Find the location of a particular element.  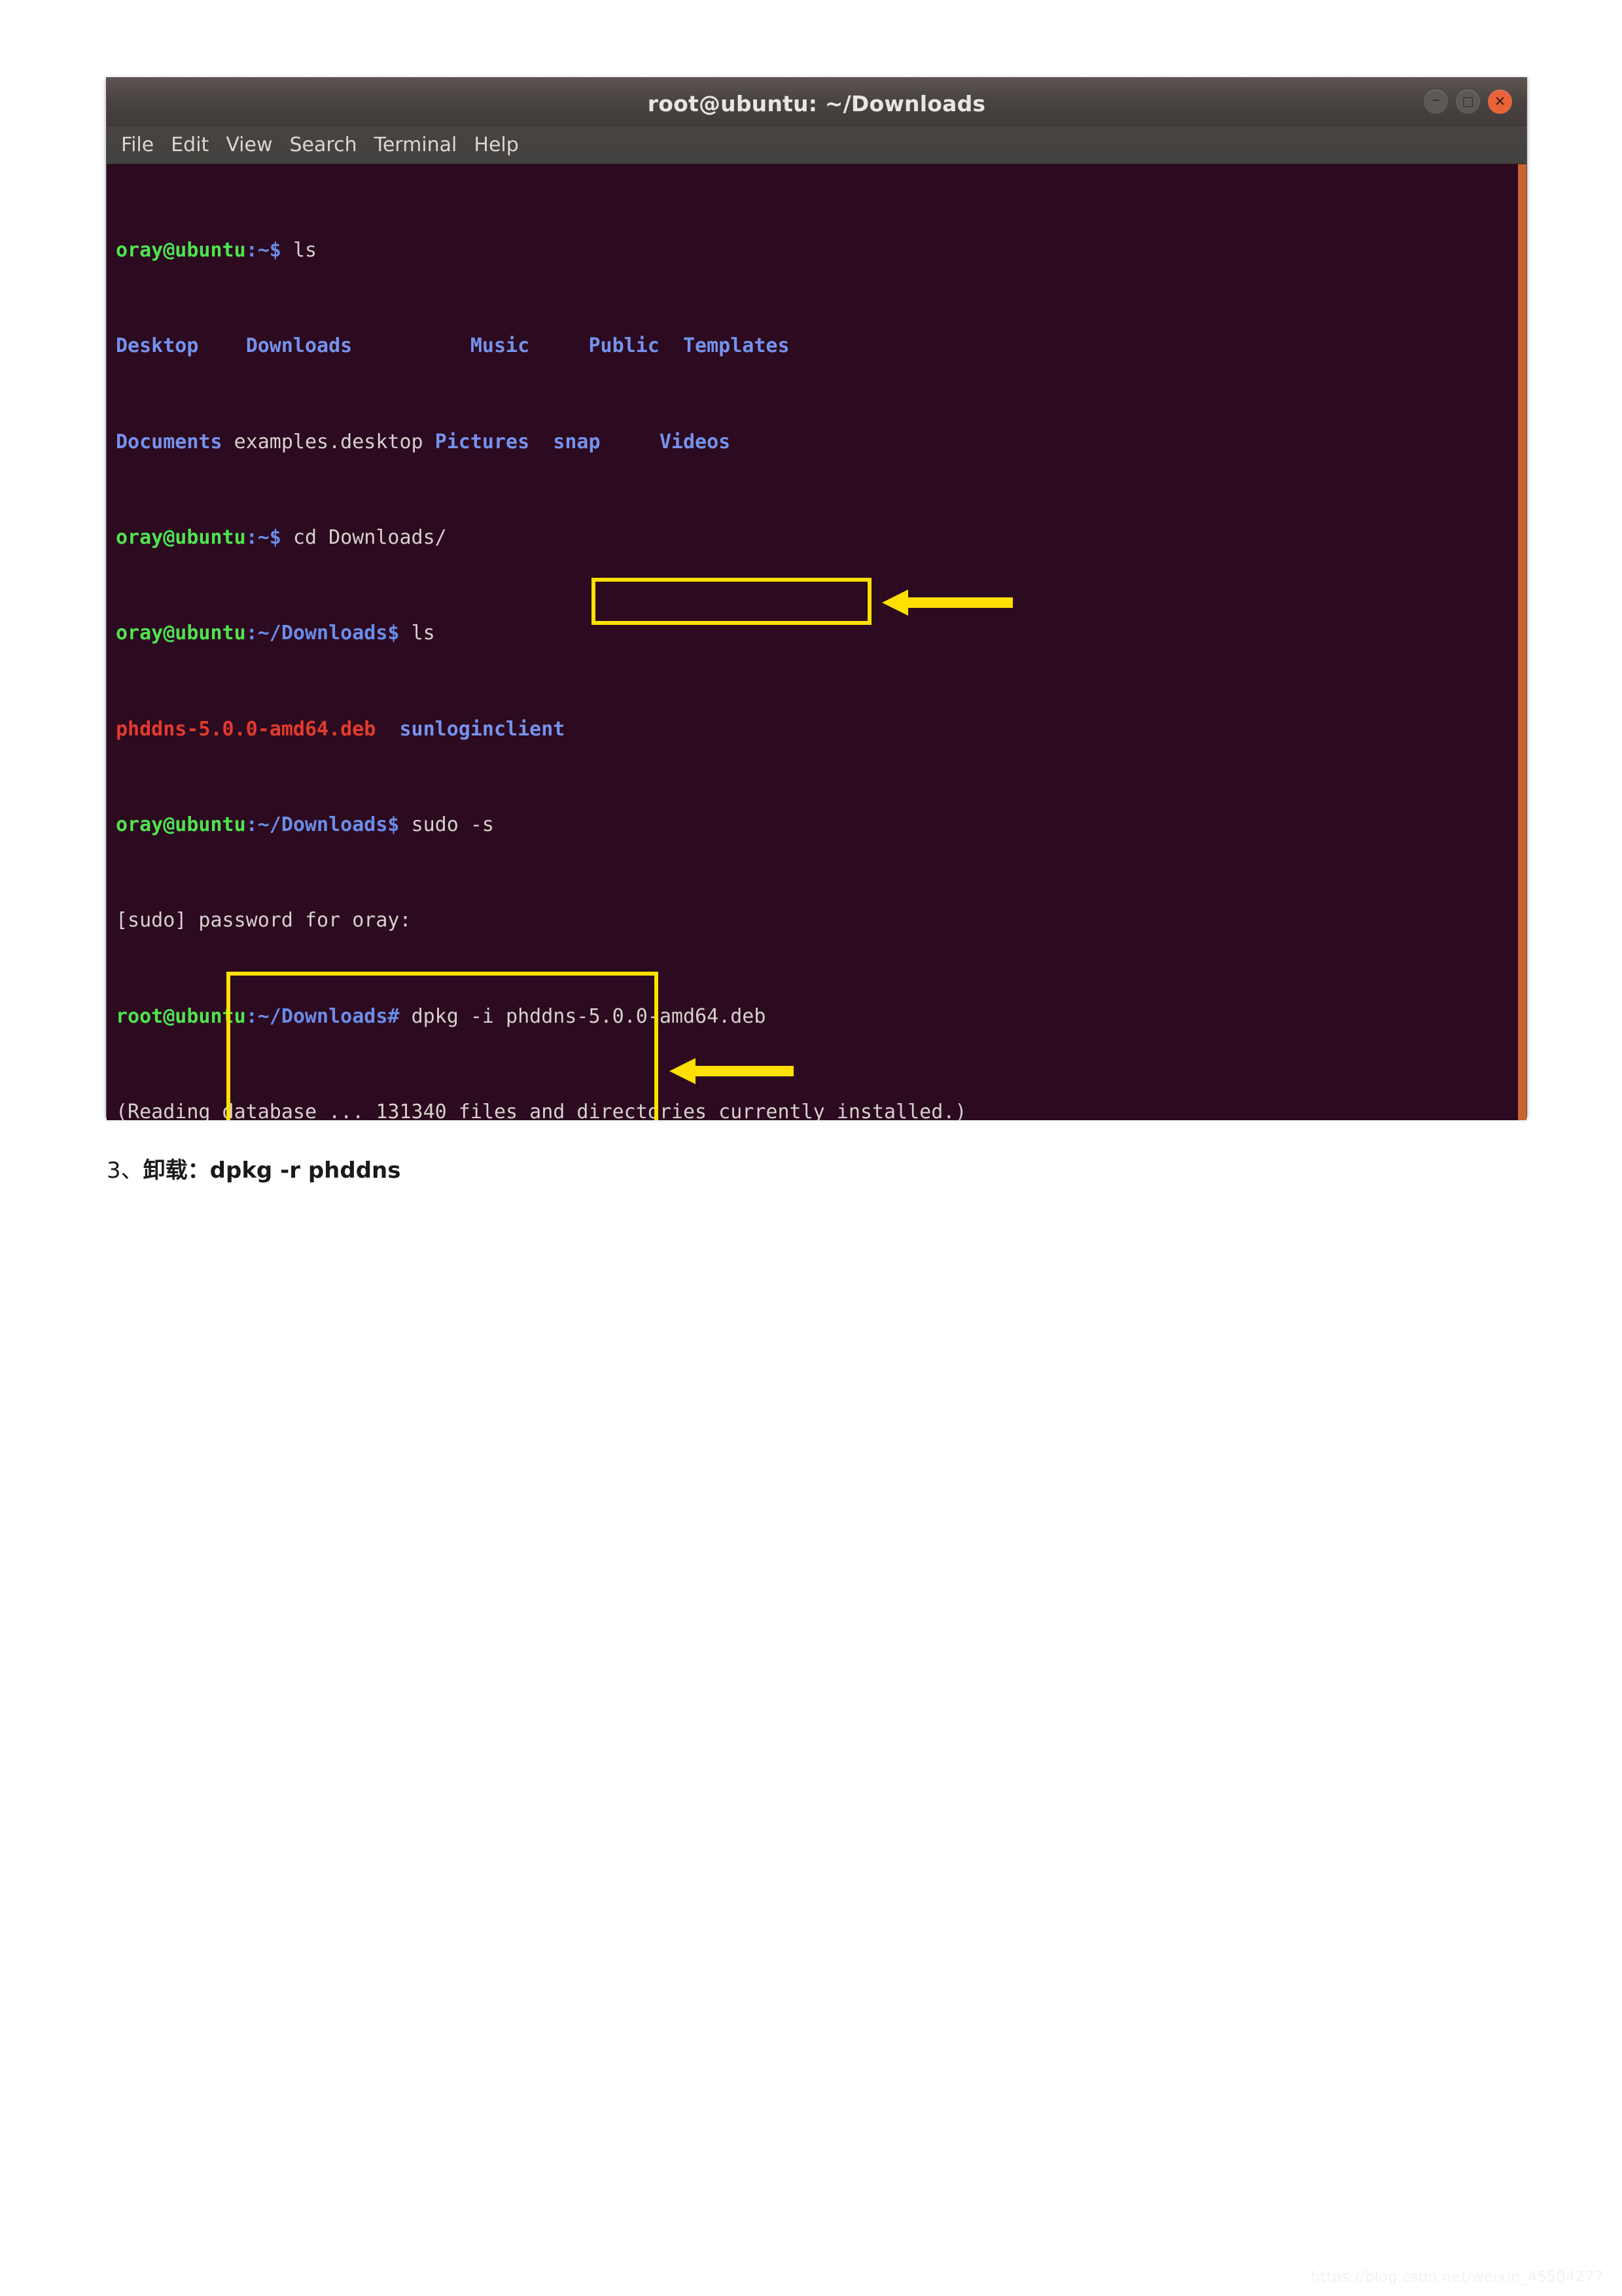

ls-entry: Templates is located at coordinates (736, 346).